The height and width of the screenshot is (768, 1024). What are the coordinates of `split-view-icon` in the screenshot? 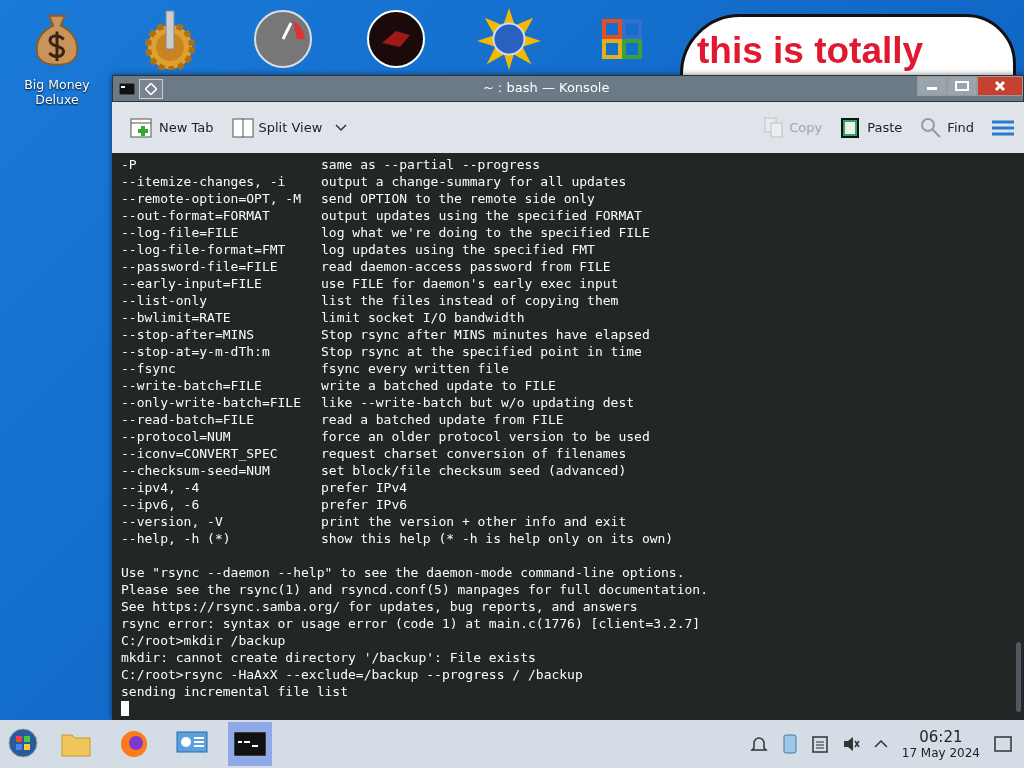 It's located at (242, 127).